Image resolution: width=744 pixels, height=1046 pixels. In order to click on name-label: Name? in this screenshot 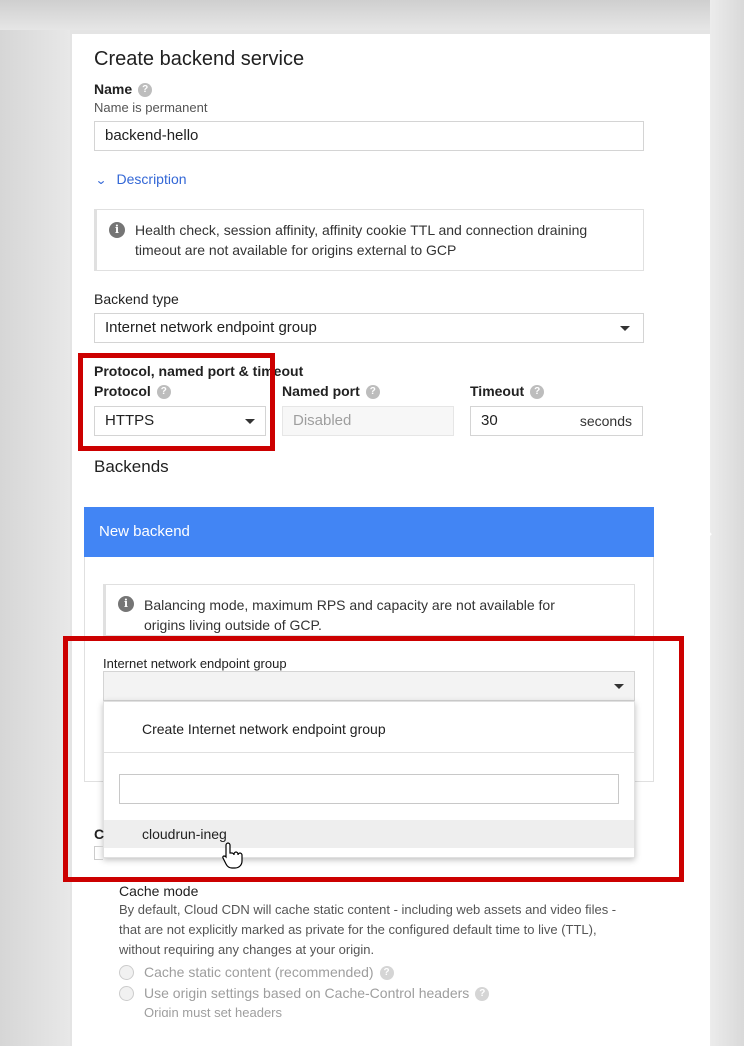, I will do `click(123, 89)`.